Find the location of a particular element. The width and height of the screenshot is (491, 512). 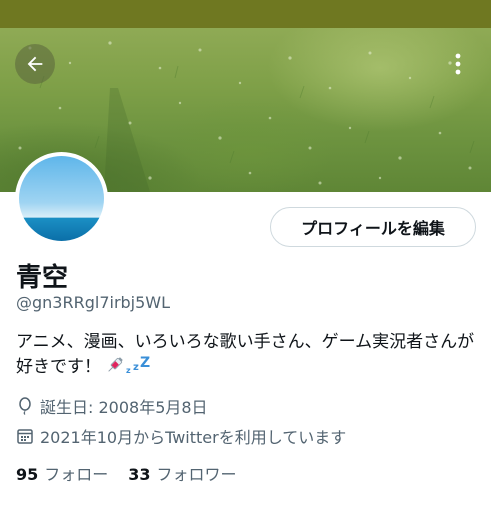

birthday-row: 誕生日: 2008年5月8日 is located at coordinates (112, 406).